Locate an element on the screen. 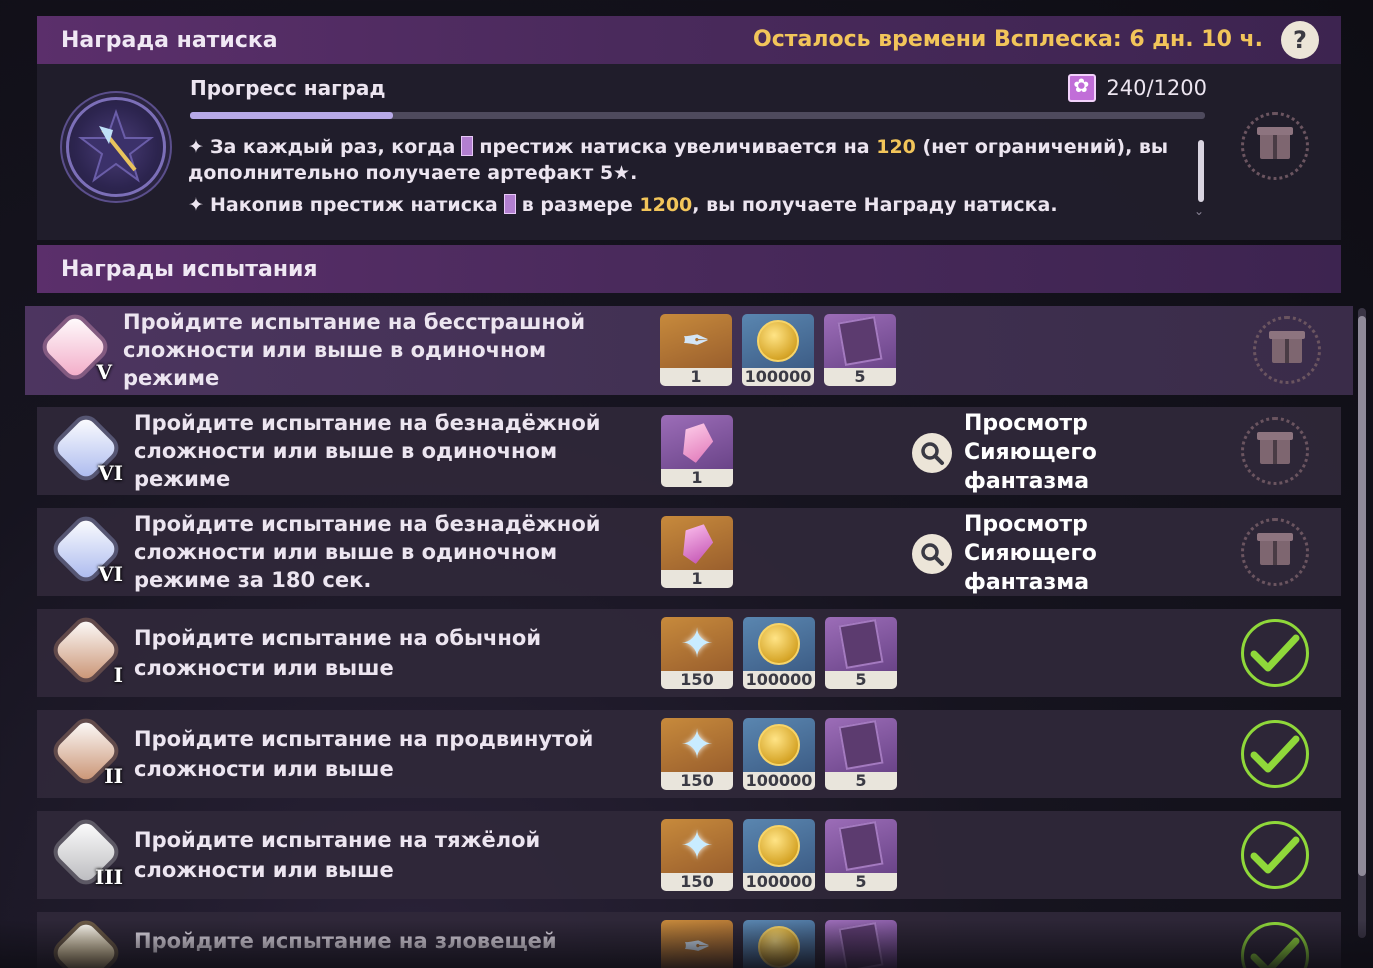  rules-scrollbar is located at coordinates (1201, 171).